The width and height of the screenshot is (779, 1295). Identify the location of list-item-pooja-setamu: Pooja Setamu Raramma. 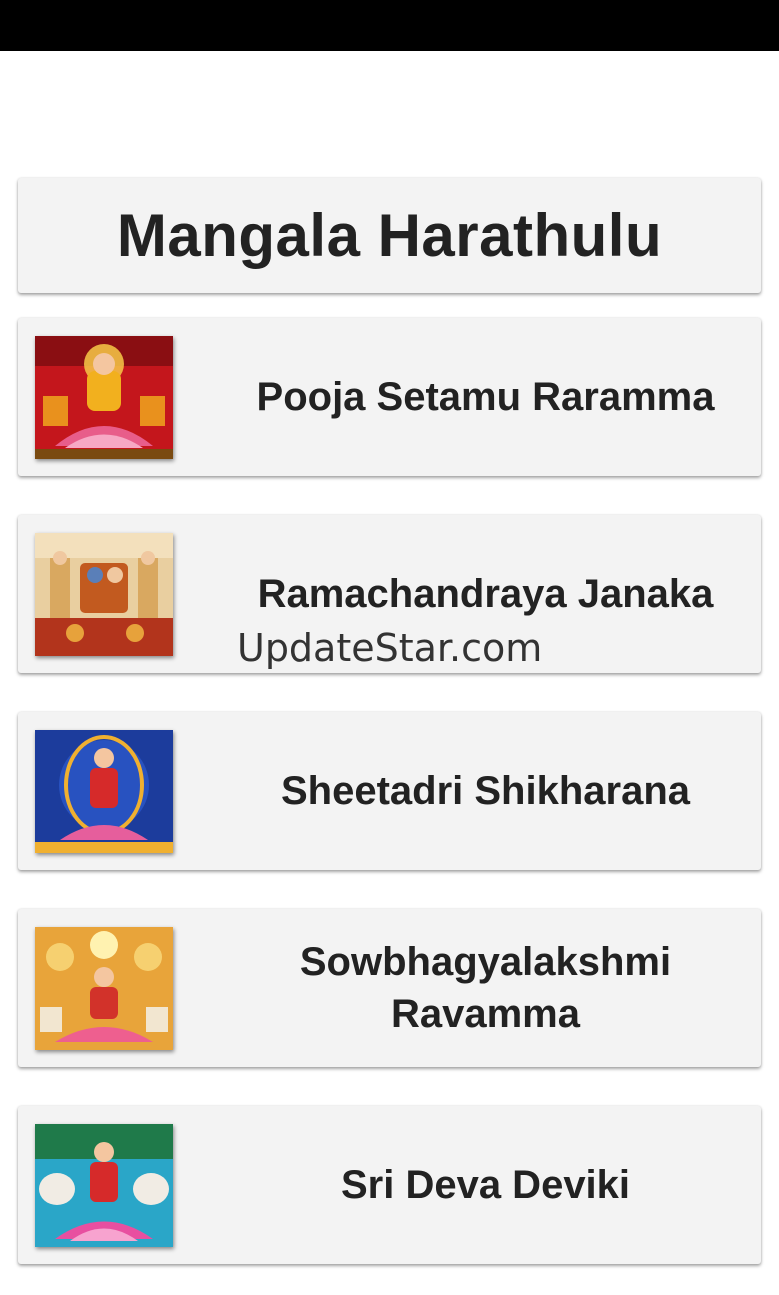
(389, 397).